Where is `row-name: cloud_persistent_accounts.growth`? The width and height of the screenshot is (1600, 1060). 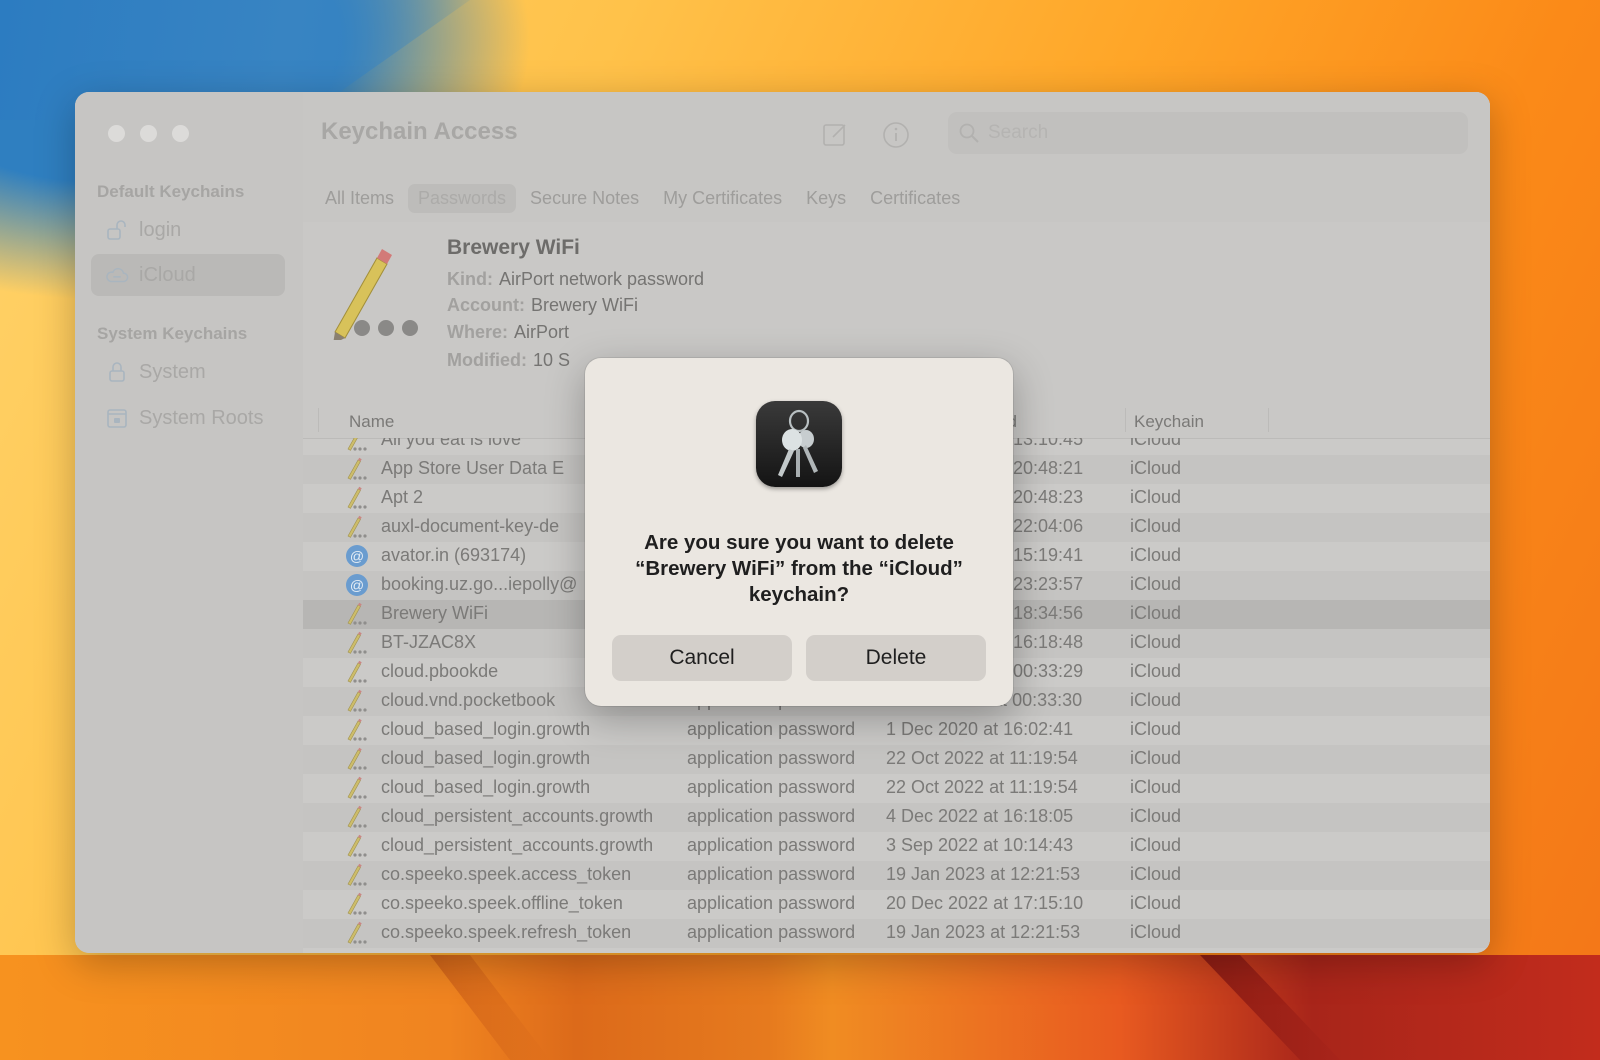
row-name: cloud_persistent_accounts.growth is located at coordinates (517, 845).